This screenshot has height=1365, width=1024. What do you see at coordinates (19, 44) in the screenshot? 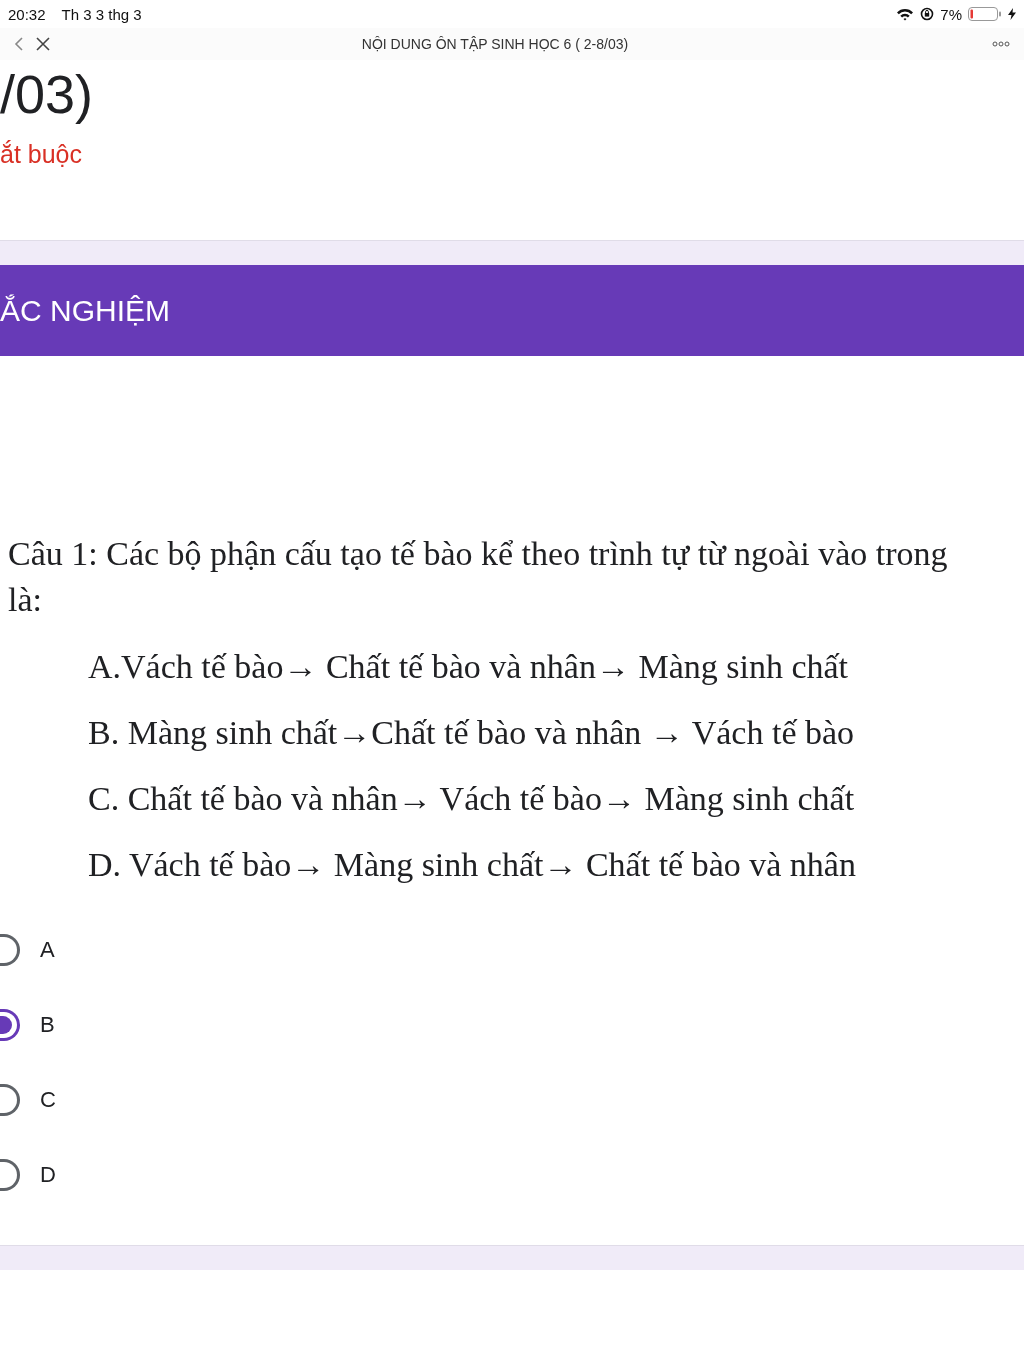
I see `chevron-left-icon` at bounding box center [19, 44].